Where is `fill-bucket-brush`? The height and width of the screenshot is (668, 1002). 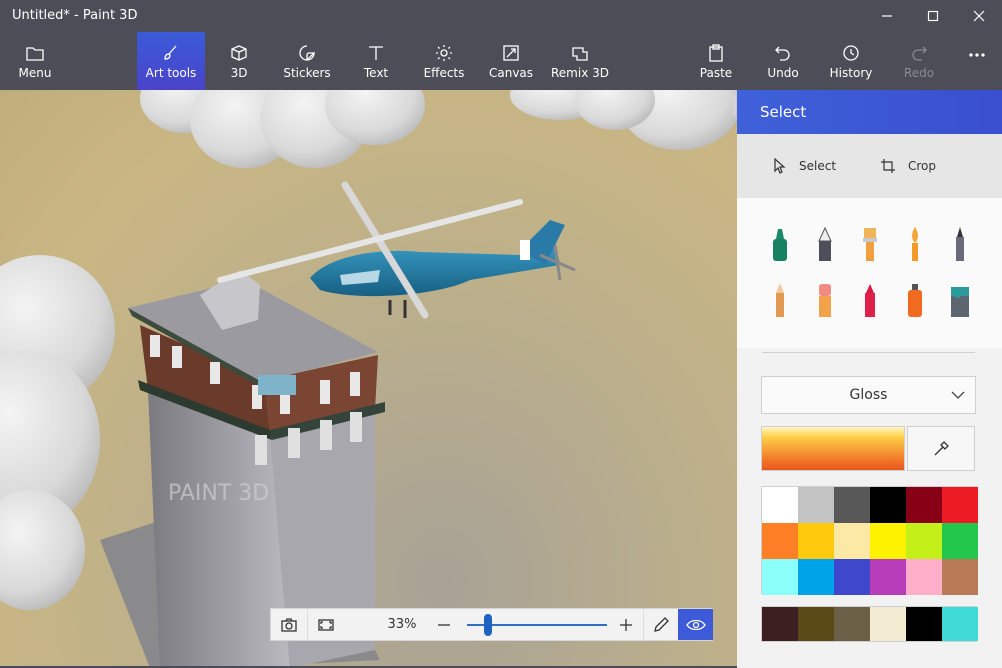
fill-bucket-brush is located at coordinates (960, 301).